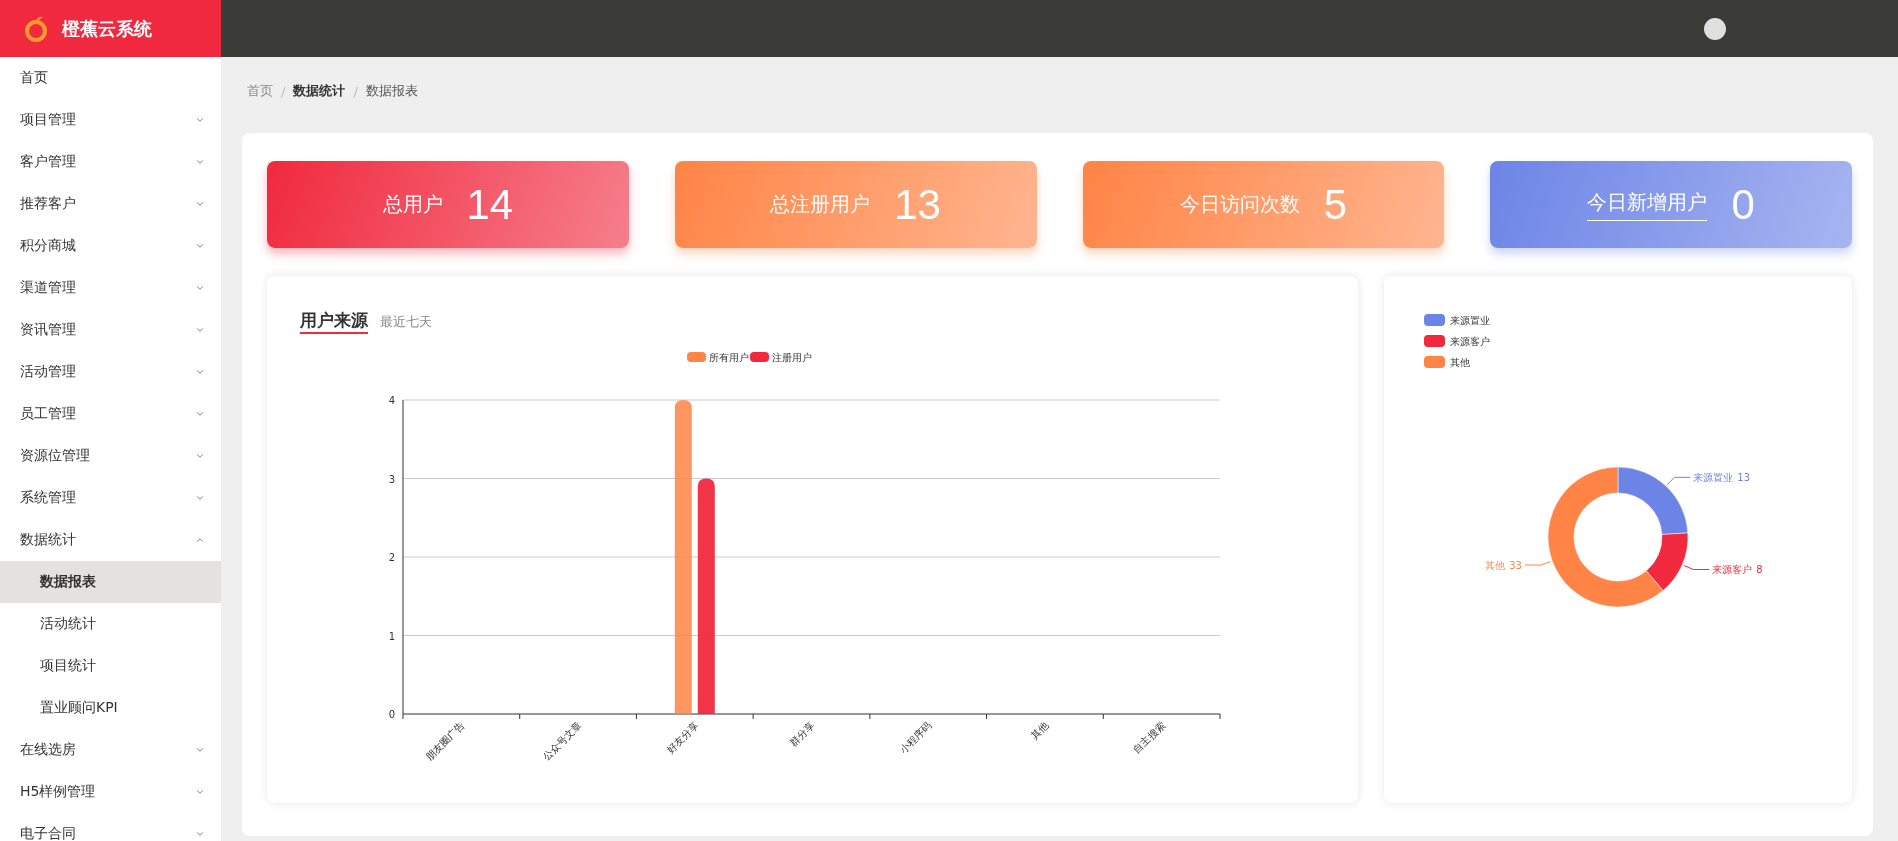  What do you see at coordinates (200, 540) in the screenshot?
I see `chevron-up-icon` at bounding box center [200, 540].